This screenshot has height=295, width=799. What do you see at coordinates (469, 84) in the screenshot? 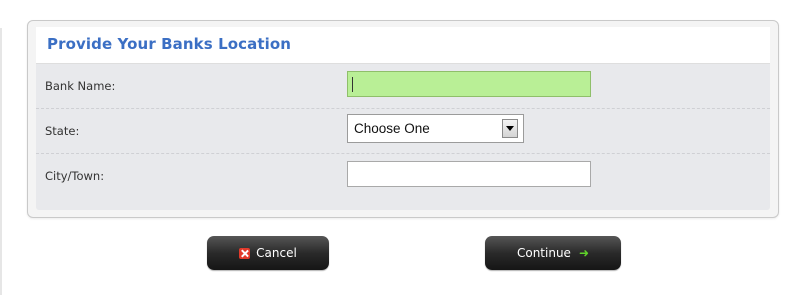
I see `bank-name-input` at bounding box center [469, 84].